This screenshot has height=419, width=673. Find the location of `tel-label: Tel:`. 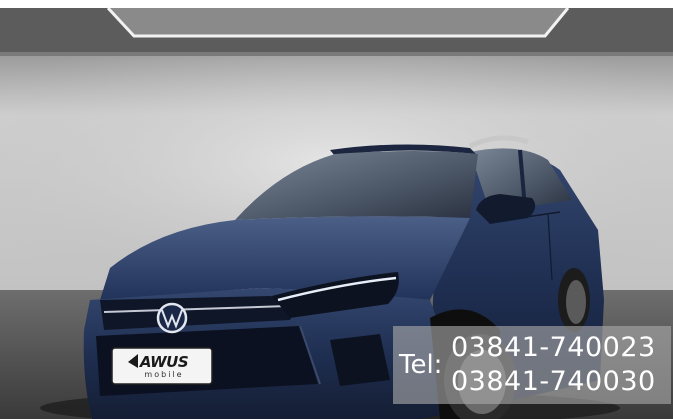

tel-label: Tel: is located at coordinates (421, 365).